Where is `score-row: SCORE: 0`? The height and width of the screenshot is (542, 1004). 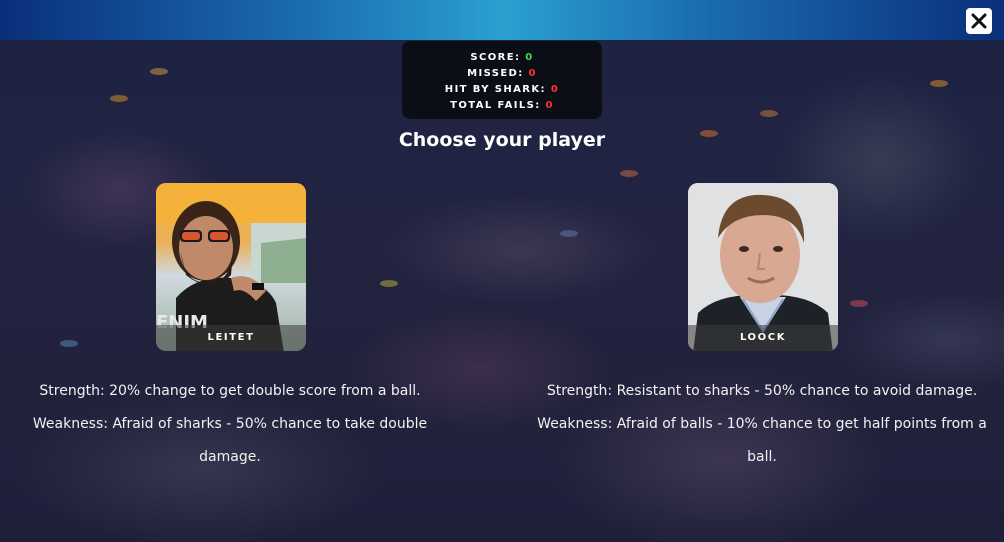
score-row: SCORE: 0 is located at coordinates (502, 58).